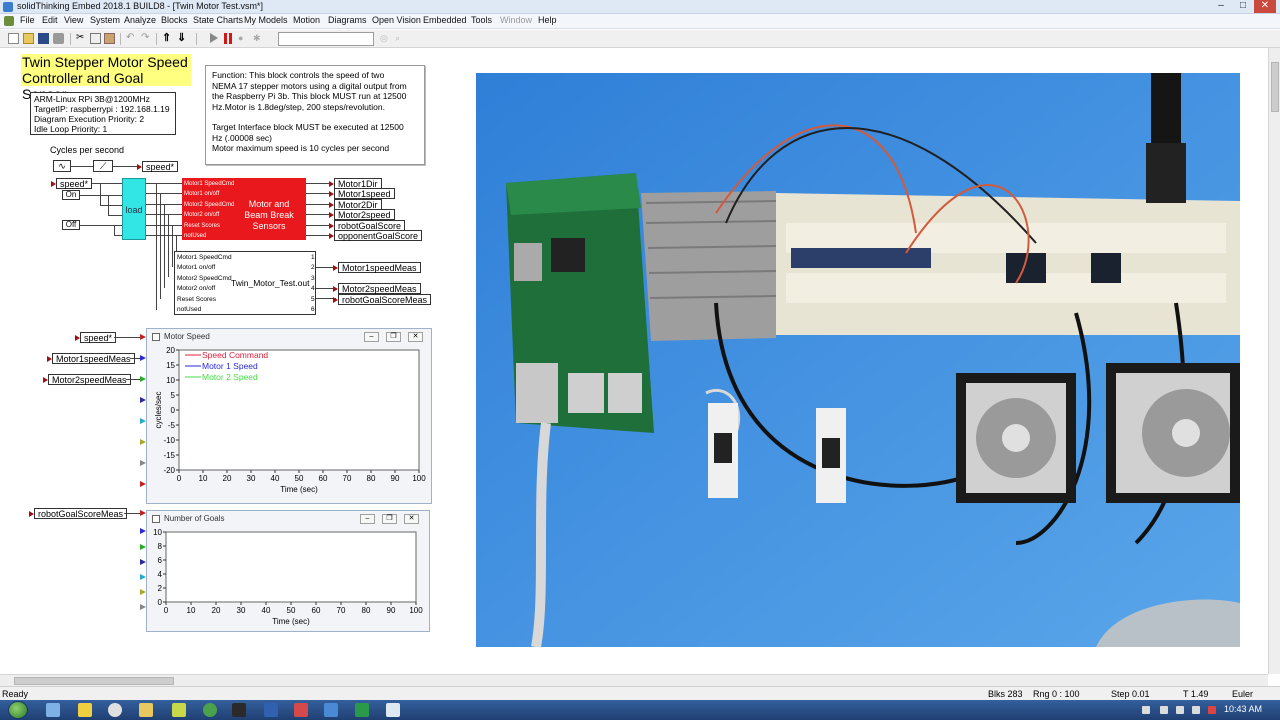  I want to click on menu-embedded: Embedded, so click(445, 20).